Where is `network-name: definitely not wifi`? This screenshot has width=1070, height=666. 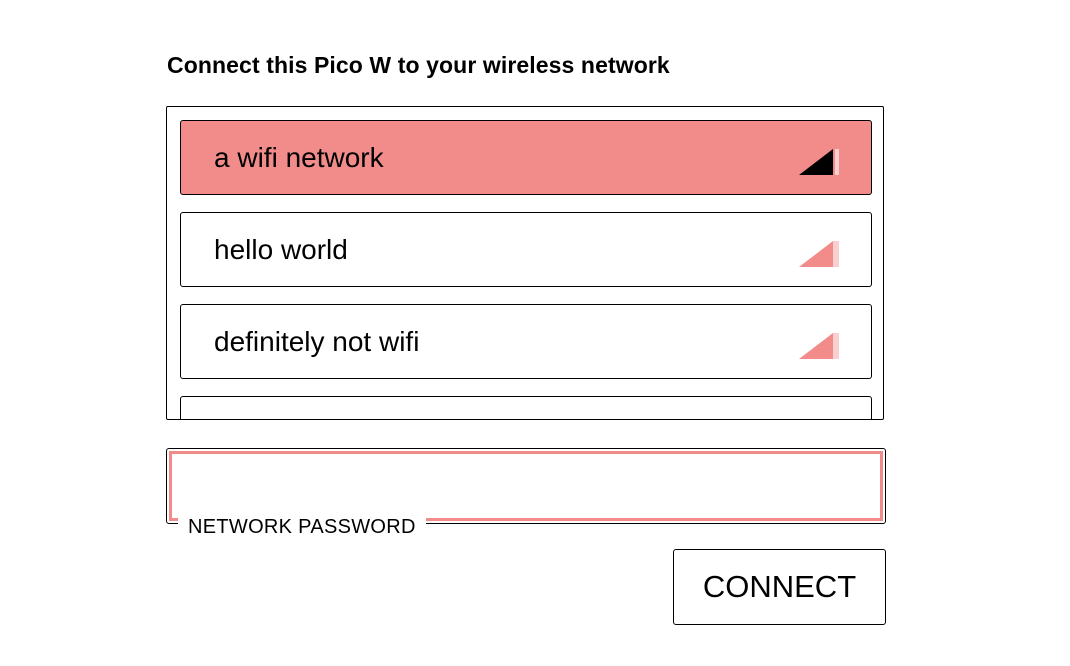
network-name: definitely not wifi is located at coordinates (317, 341).